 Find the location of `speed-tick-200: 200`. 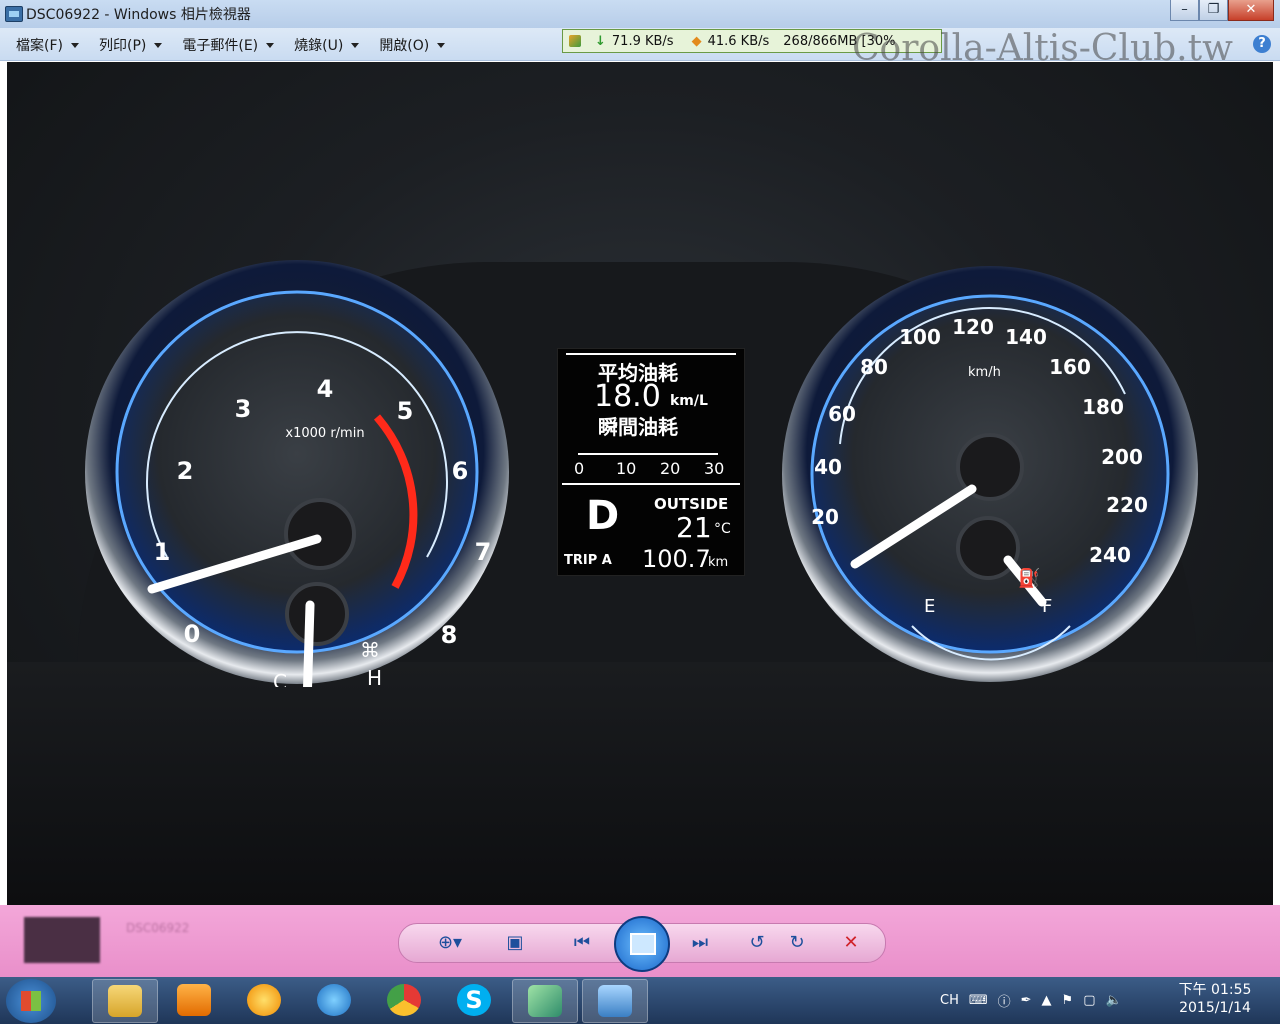

speed-tick-200: 200 is located at coordinates (1122, 457).